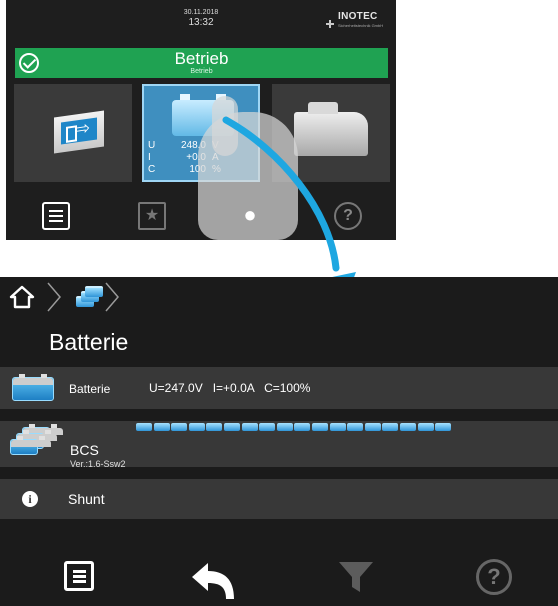 Image resolution: width=558 pixels, height=606 pixels. What do you see at coordinates (84, 450) in the screenshot?
I see `row-label: BCS` at bounding box center [84, 450].